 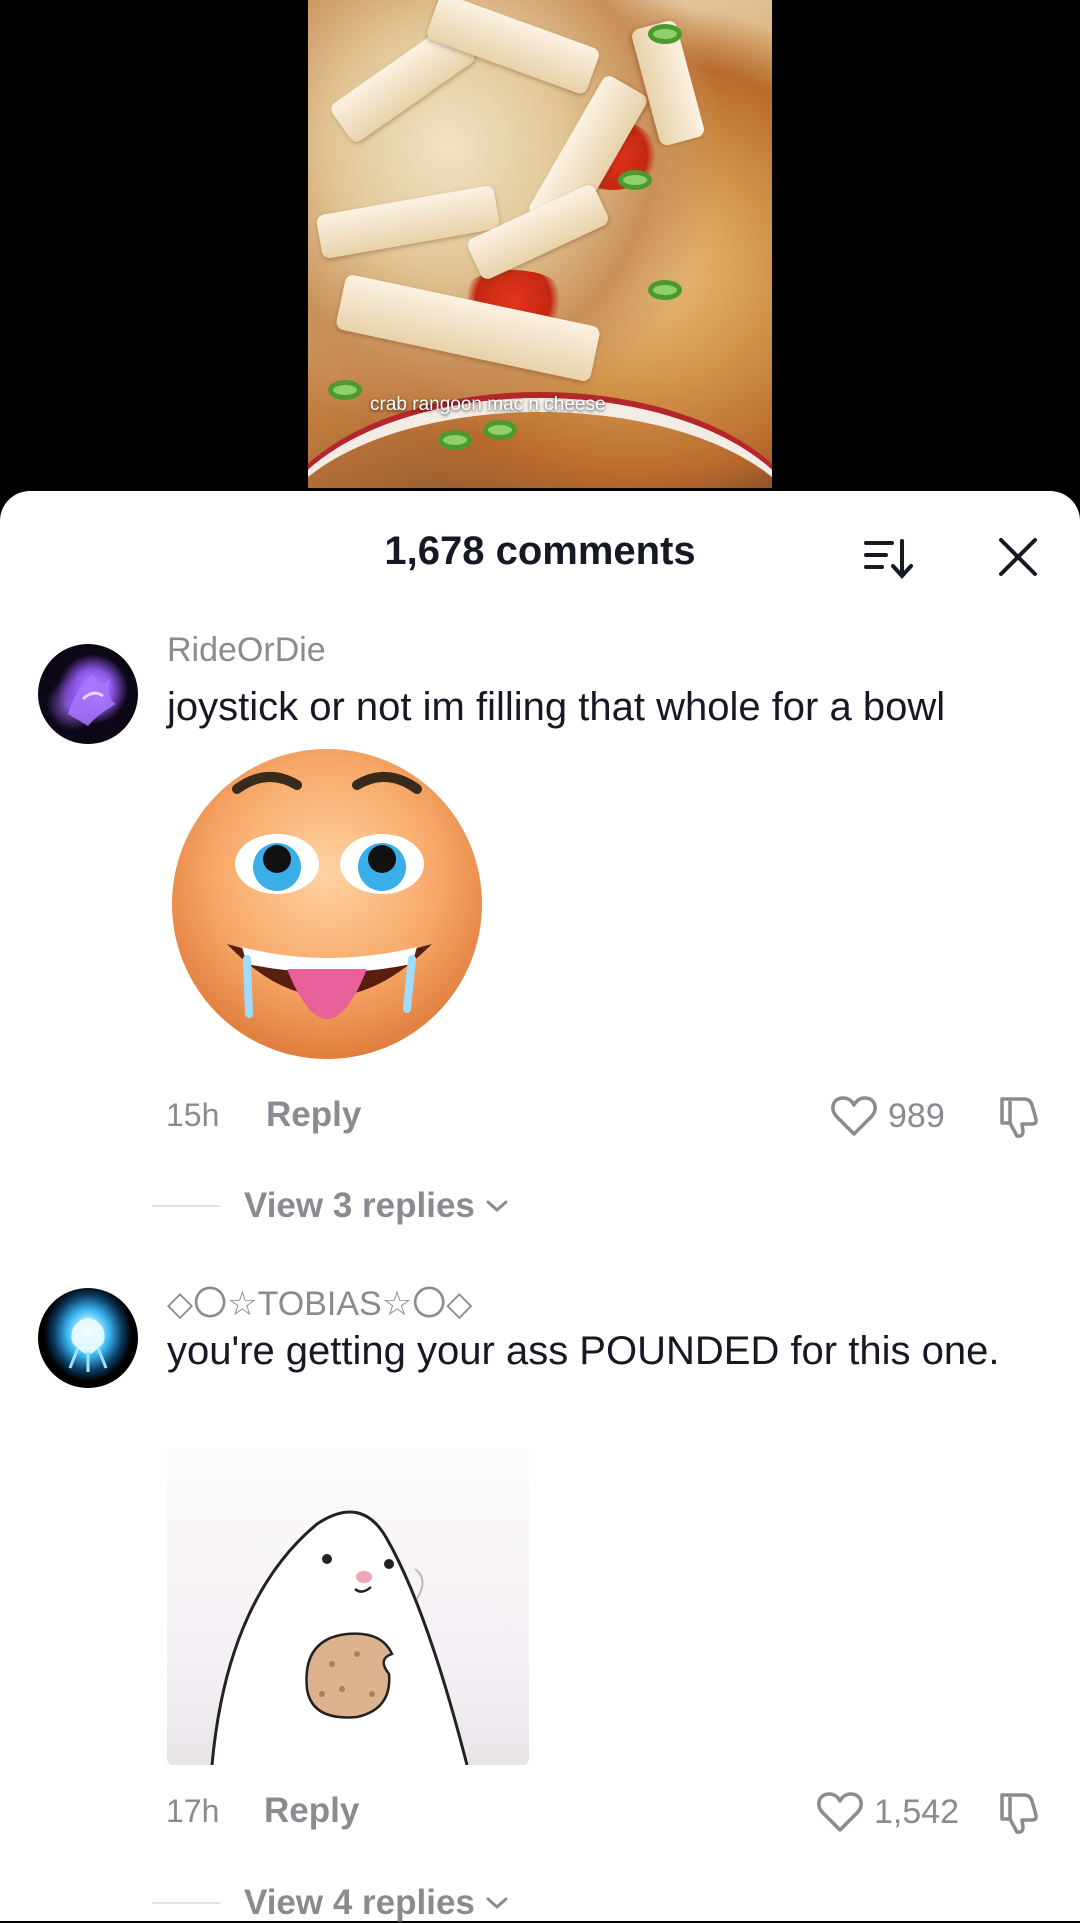 I want to click on like-count: 1,542, so click(x=917, y=1811).